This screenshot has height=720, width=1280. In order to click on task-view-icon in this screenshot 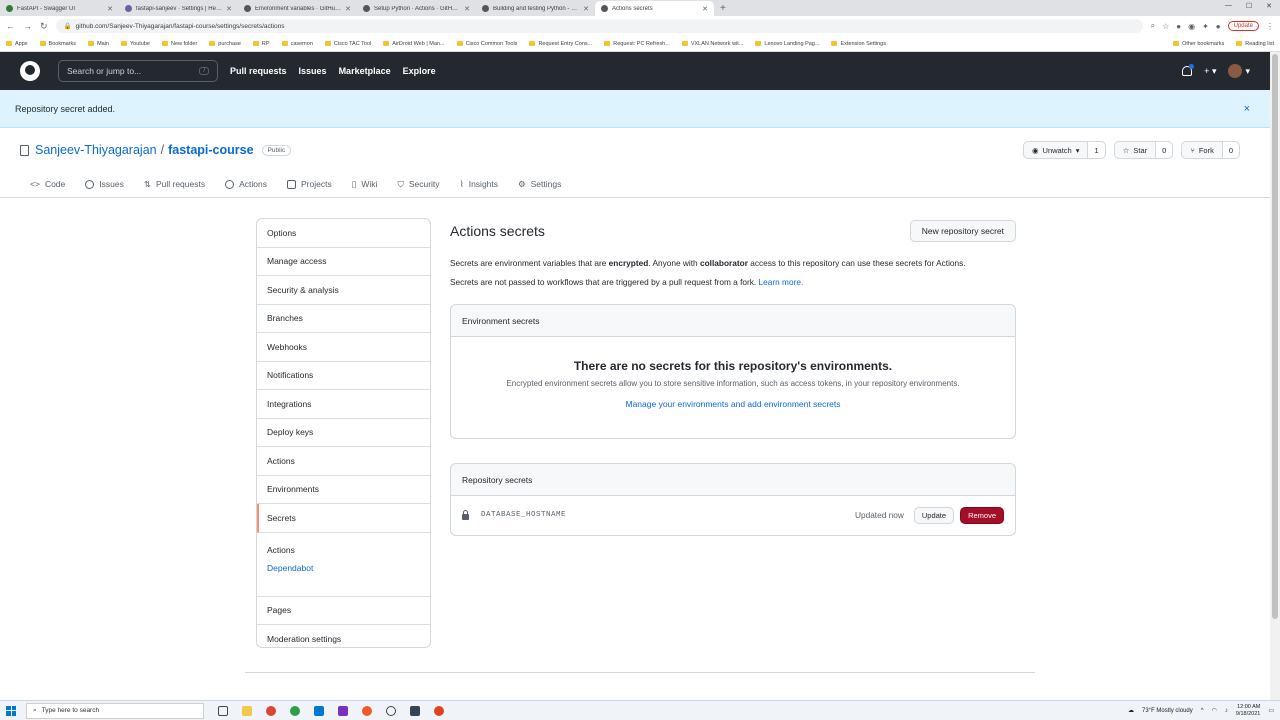, I will do `click(223, 710)`.